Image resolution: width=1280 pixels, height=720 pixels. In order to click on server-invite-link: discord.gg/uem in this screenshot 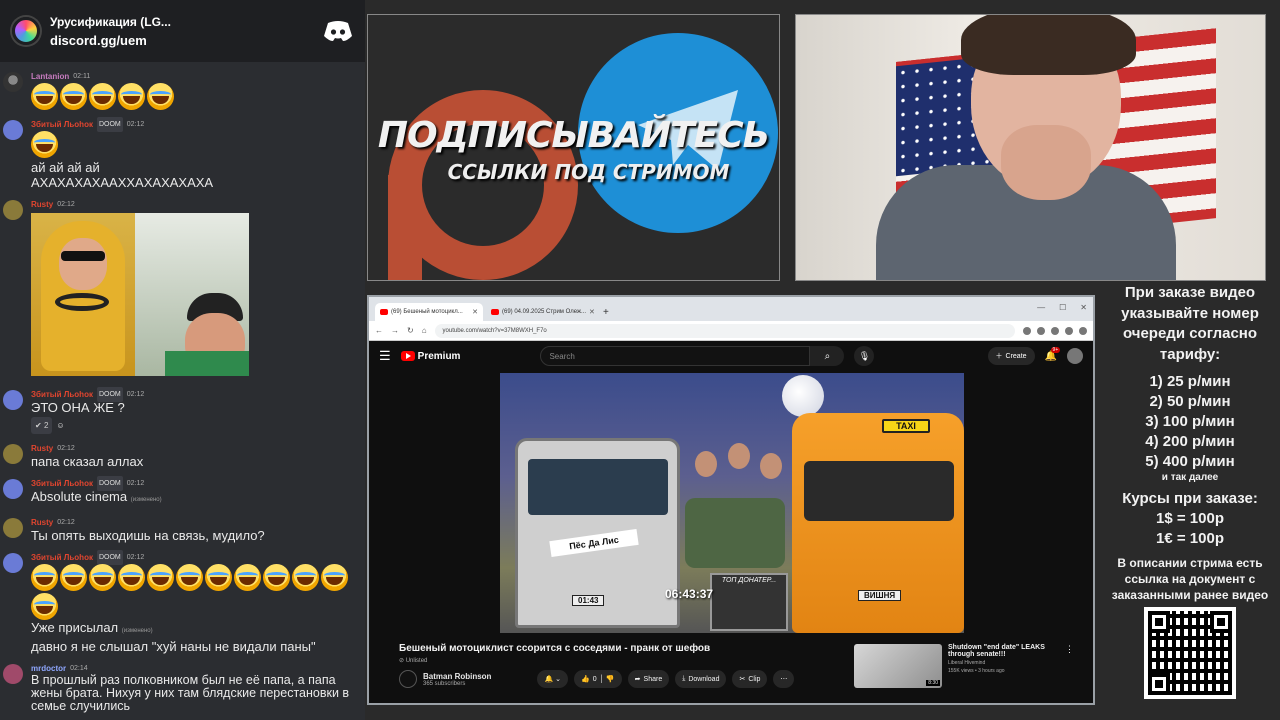, I will do `click(181, 40)`.